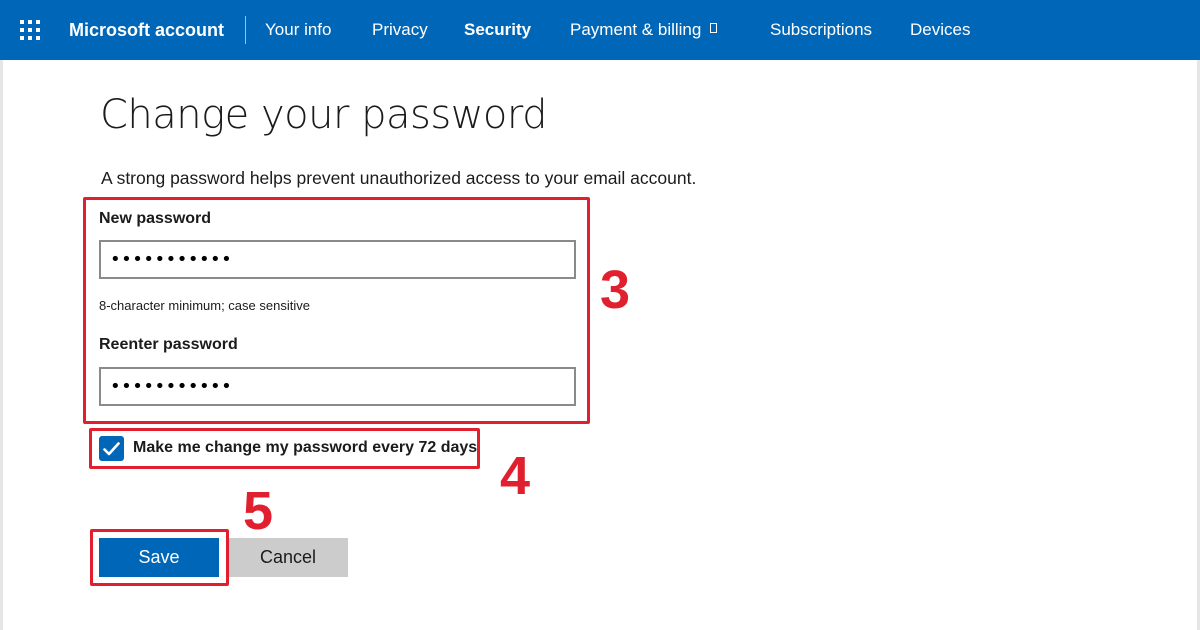 Image resolution: width=1200 pixels, height=630 pixels. What do you see at coordinates (821, 30) in the screenshot?
I see `nav-subscriptions: Subscriptions` at bounding box center [821, 30].